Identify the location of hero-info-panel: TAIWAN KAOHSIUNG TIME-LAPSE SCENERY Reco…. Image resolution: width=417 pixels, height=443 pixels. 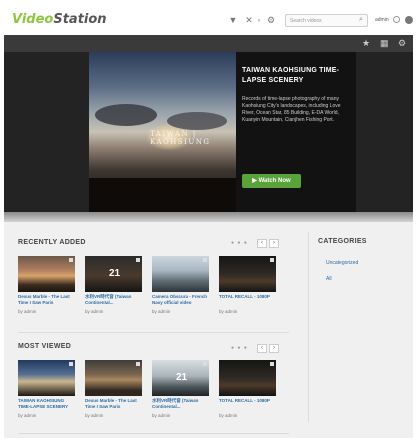
(296, 132).